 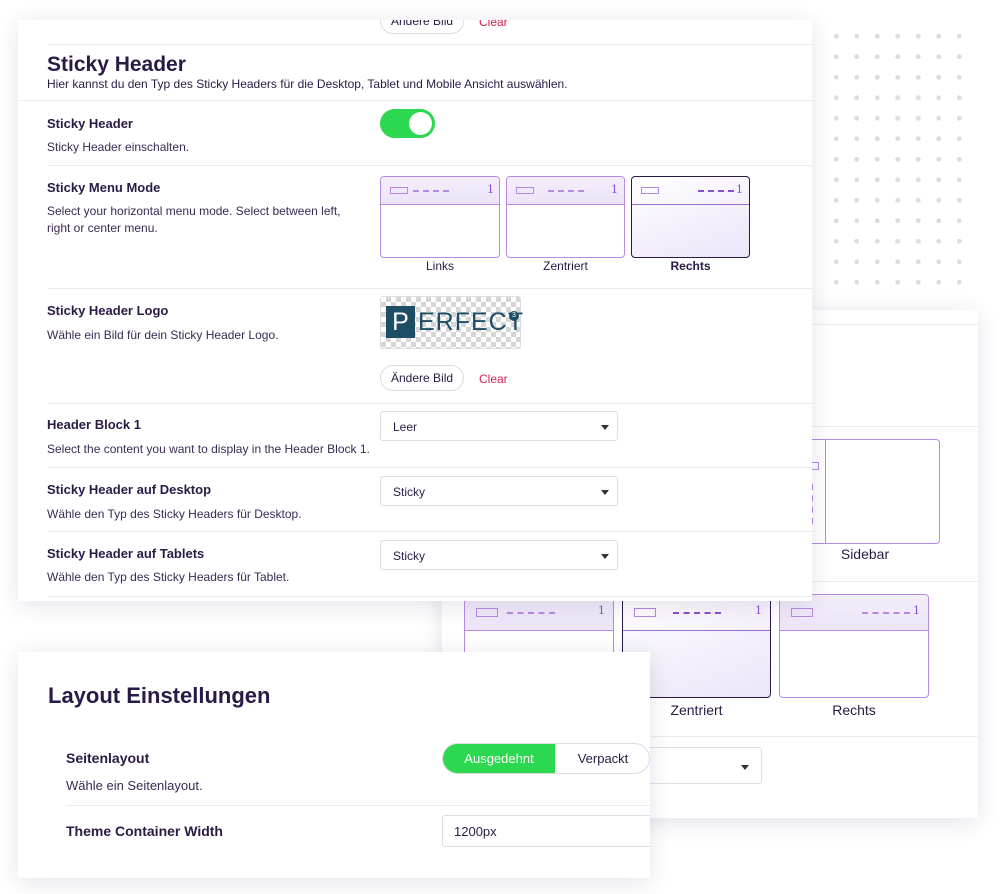 What do you see at coordinates (422, 378) in the screenshot?
I see `change-logo-button: Ändere Bild` at bounding box center [422, 378].